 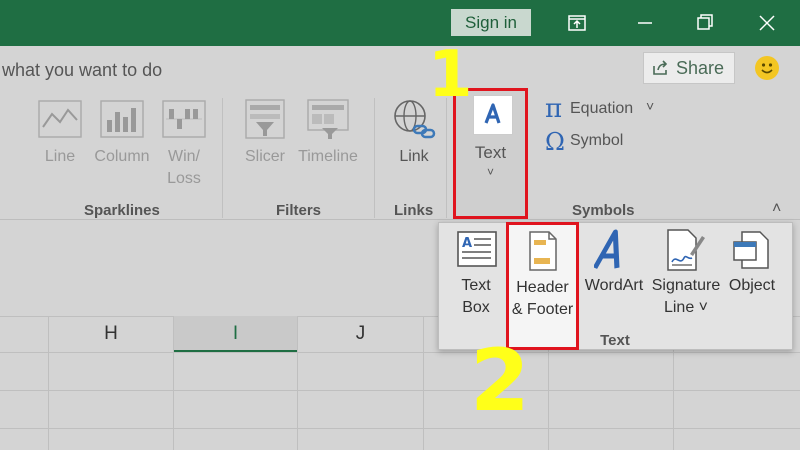 I want to click on timeline-icon, so click(x=328, y=119).